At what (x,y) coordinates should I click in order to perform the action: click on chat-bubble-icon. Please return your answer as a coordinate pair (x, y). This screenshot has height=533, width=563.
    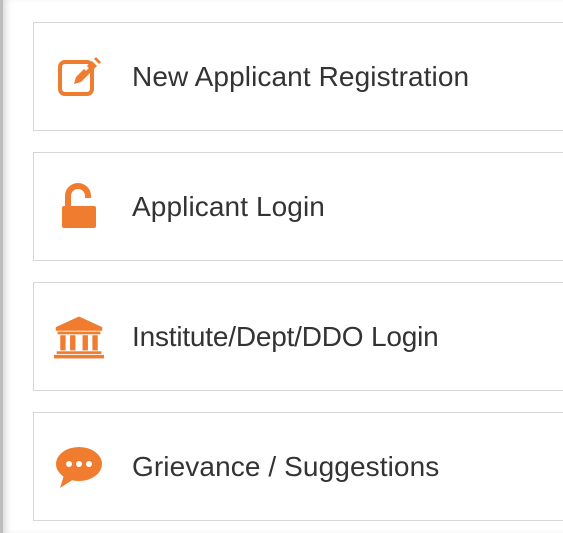
    Looking at the image, I should click on (79, 467).